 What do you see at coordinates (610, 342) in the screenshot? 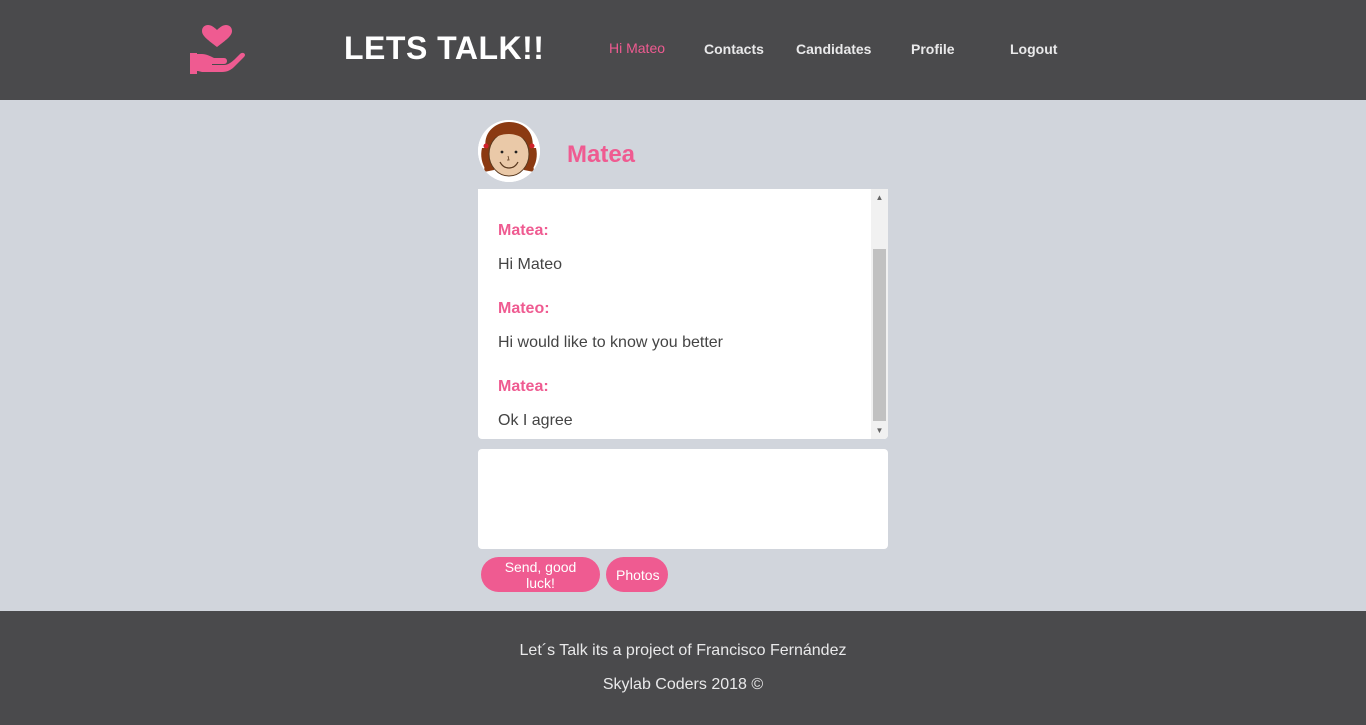
I see `message-text: Hi would like to know you better` at bounding box center [610, 342].